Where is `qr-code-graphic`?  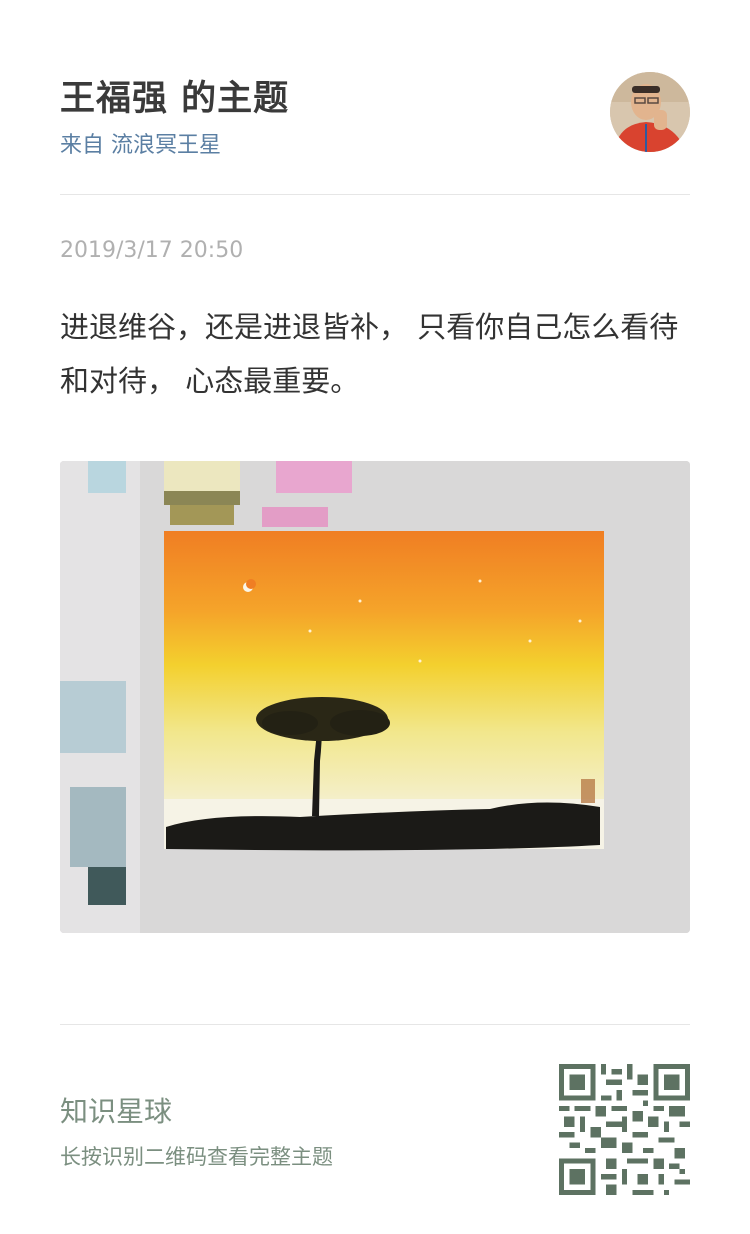
qr-code-graphic is located at coordinates (624, 1129).